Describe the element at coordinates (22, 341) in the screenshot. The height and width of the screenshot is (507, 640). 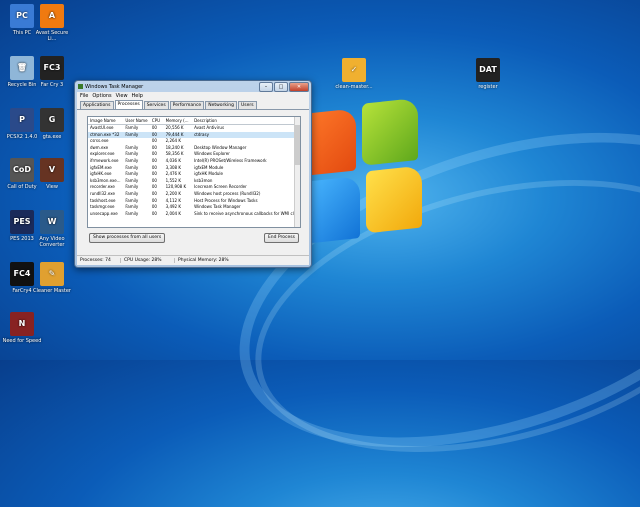
I see `desktop-icon-label: Need for Speed` at that location.